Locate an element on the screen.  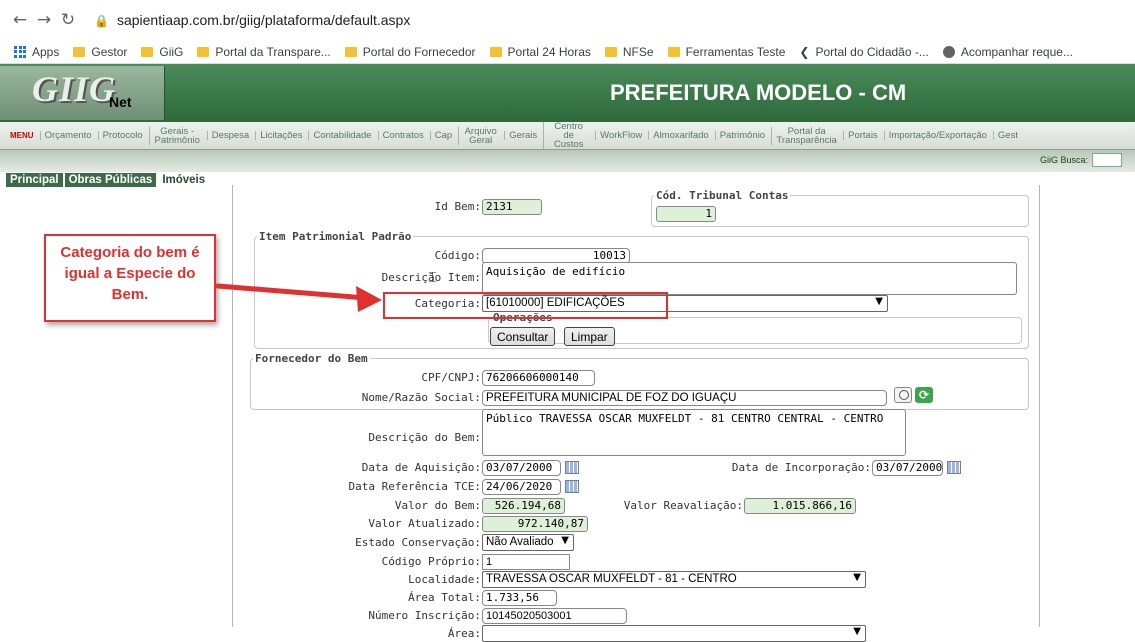
estado-label: Estado Conservação: is located at coordinates (418, 542).